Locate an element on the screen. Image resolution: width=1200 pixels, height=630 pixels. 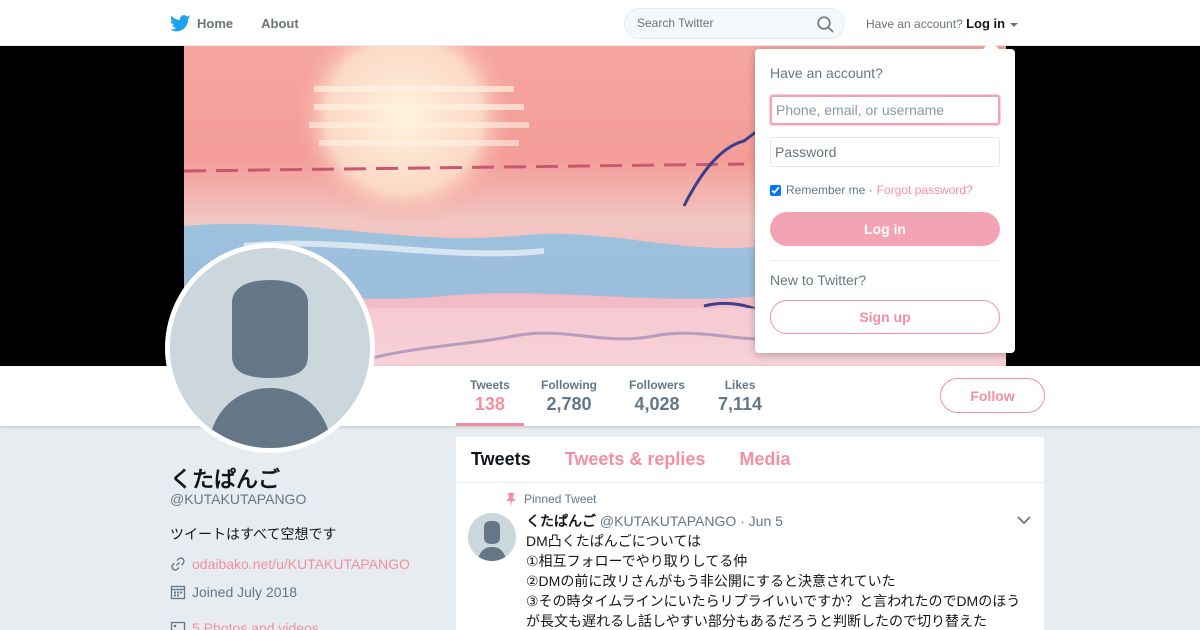
tweet-line: が長文も遅れるし話しやすい部分もあるだろうと判断したので切り替えた is located at coordinates (757, 621).